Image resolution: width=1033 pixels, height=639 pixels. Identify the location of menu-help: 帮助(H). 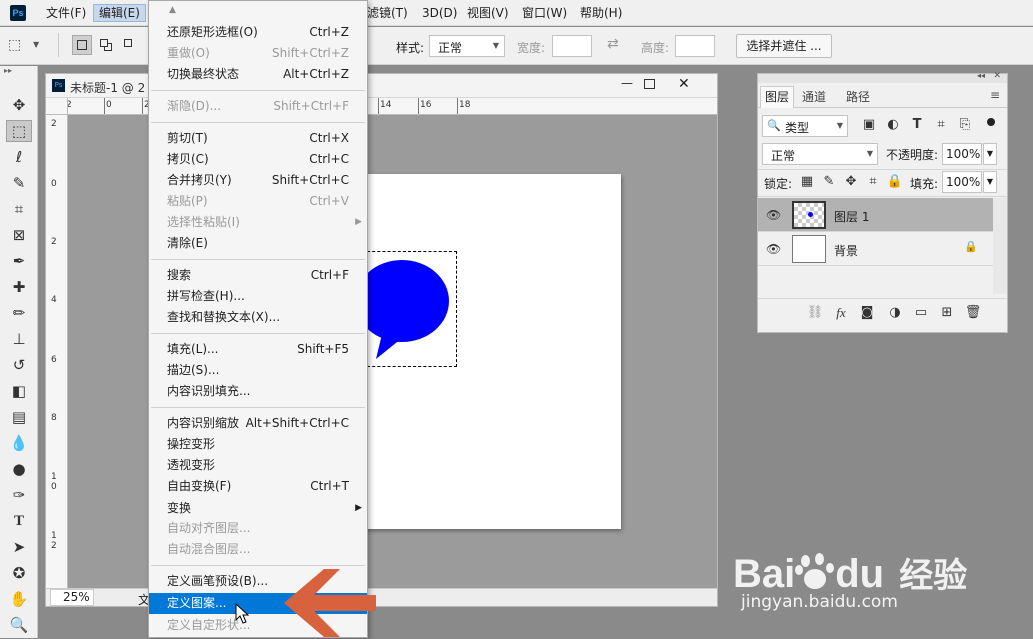
(601, 13).